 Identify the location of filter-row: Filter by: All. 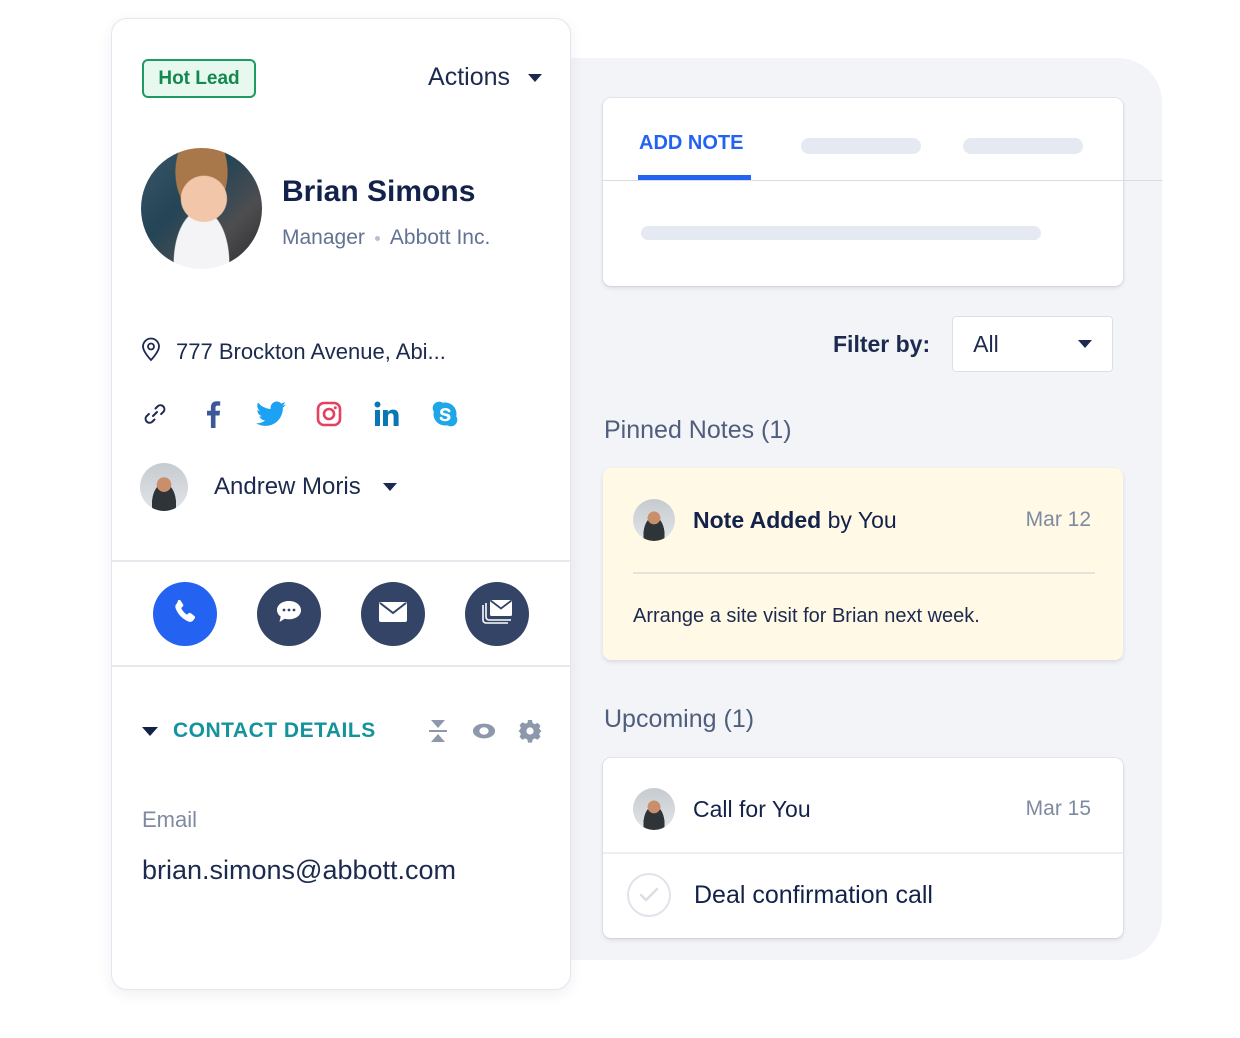
(973, 344).